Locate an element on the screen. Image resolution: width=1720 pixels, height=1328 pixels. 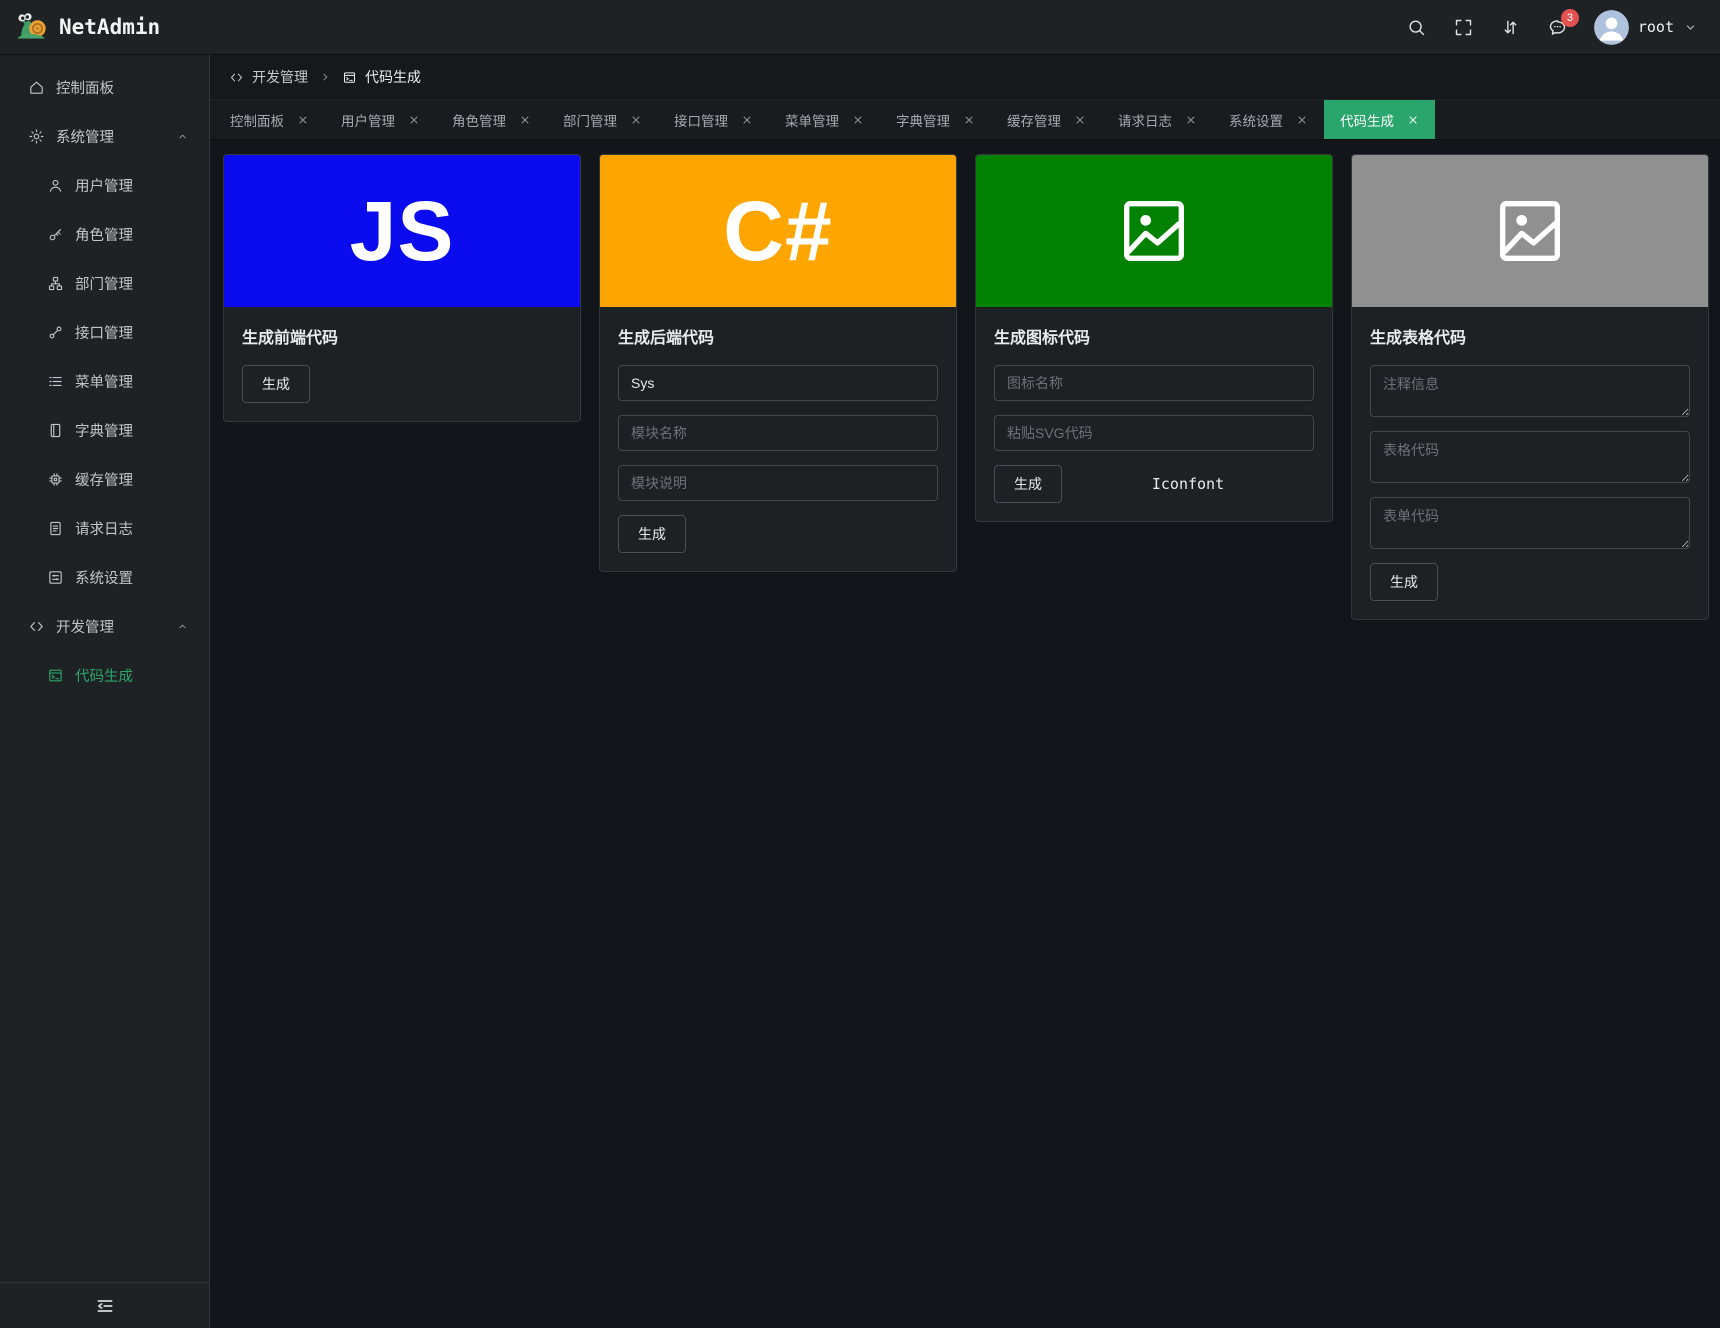
icon-generate-button: 生成 is located at coordinates (1028, 484).